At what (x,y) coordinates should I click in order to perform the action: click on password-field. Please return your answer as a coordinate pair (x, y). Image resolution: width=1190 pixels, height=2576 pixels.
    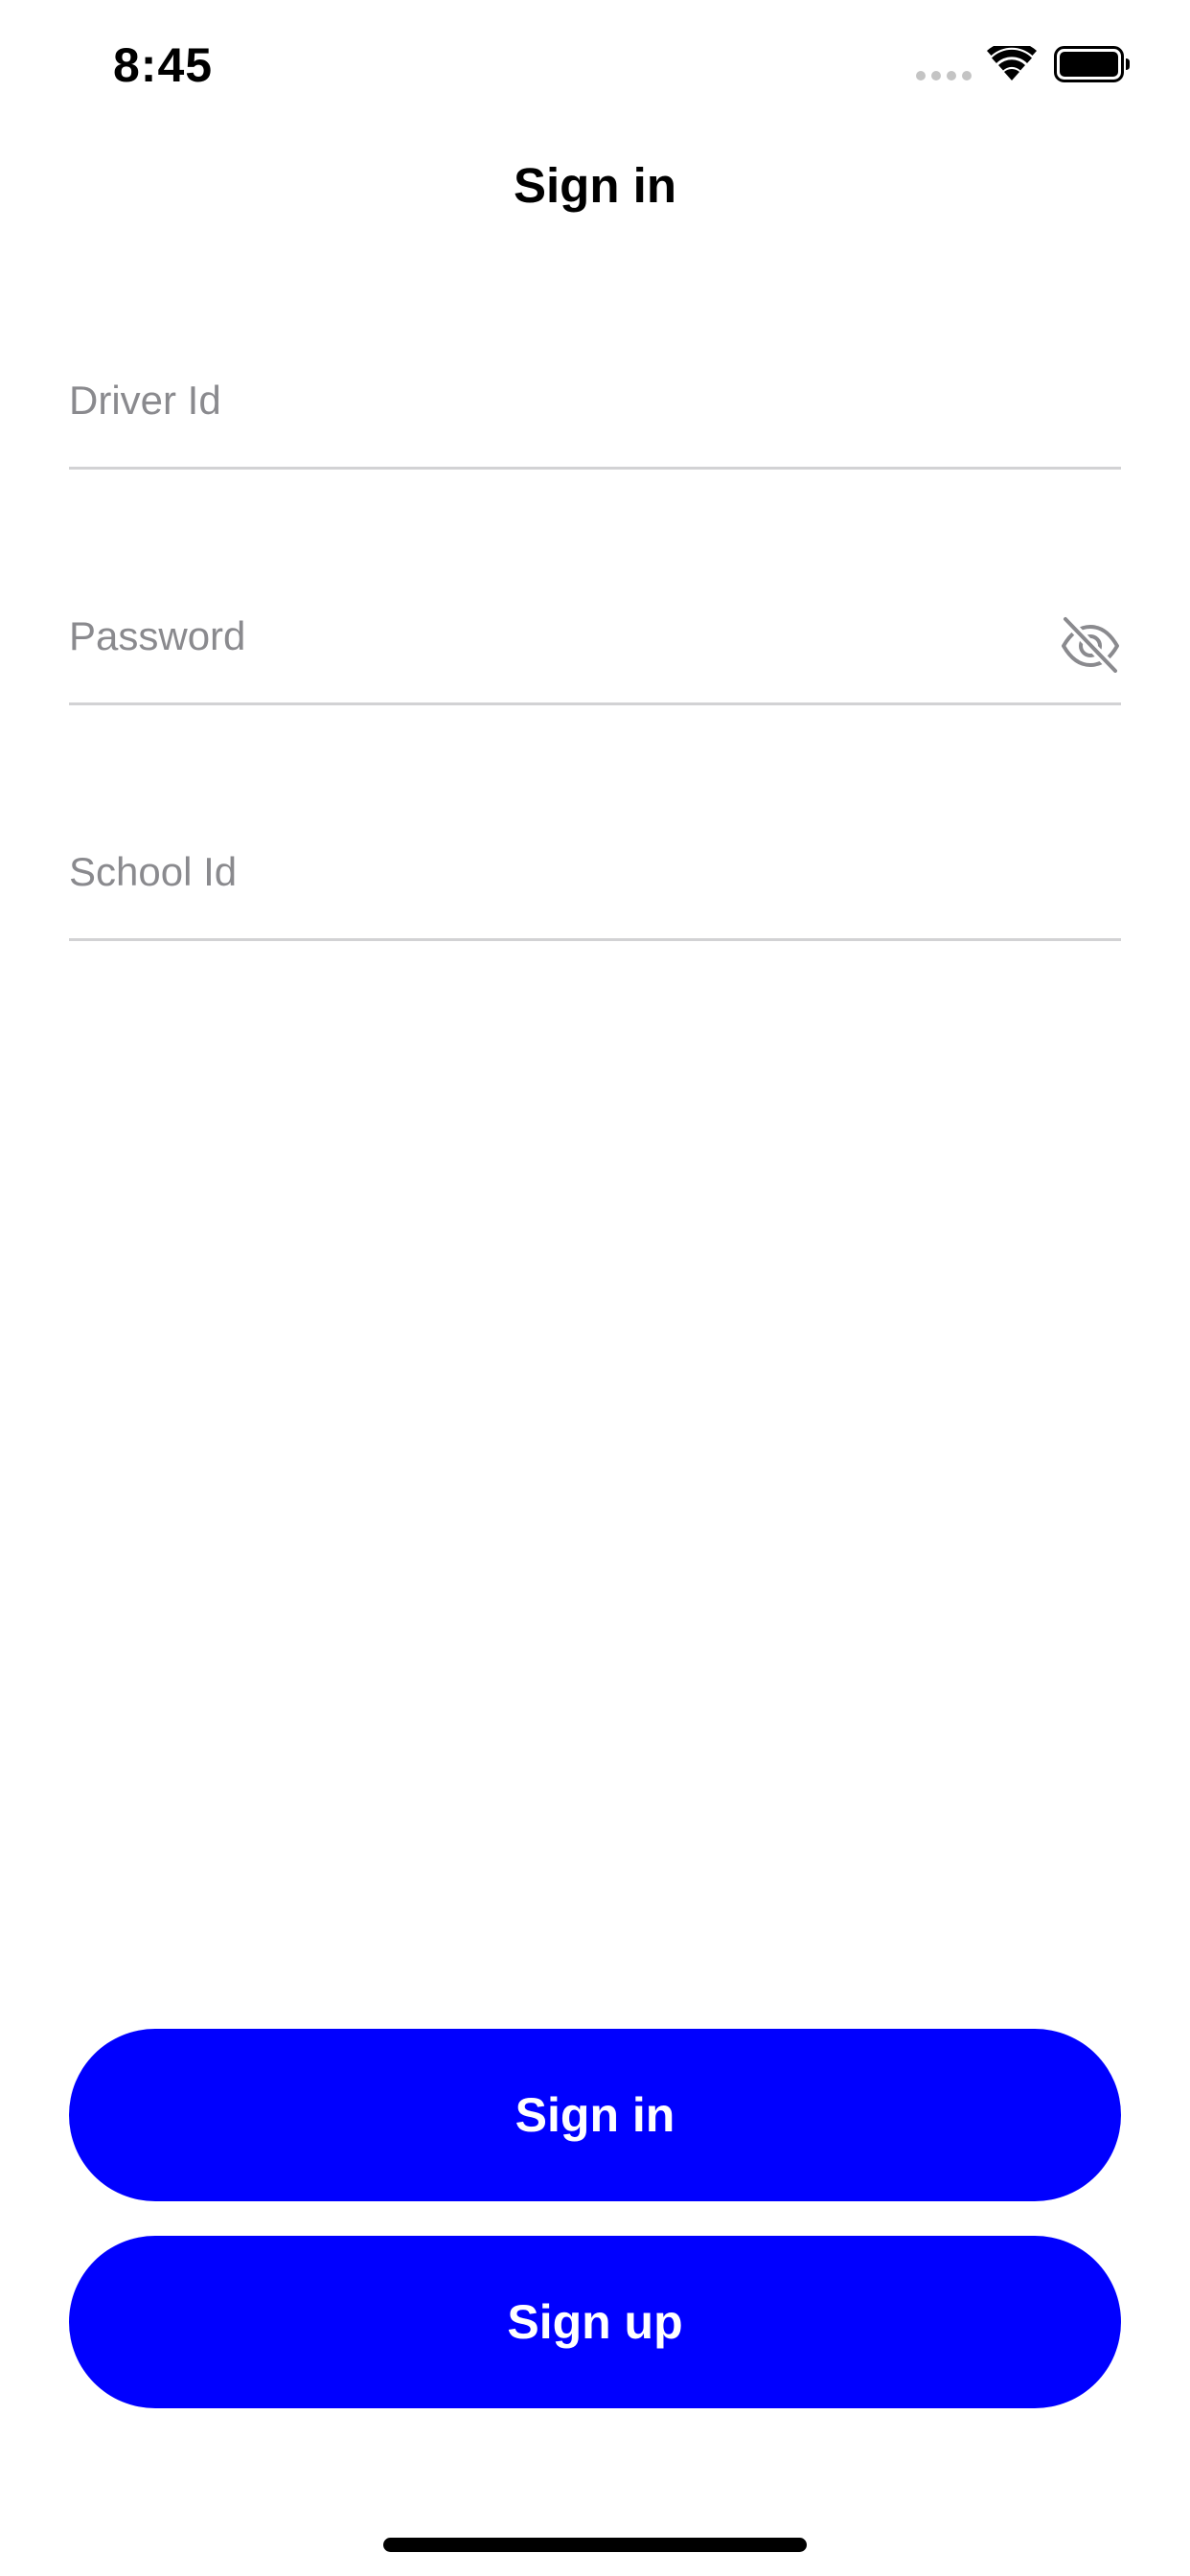
    Looking at the image, I should click on (595, 638).